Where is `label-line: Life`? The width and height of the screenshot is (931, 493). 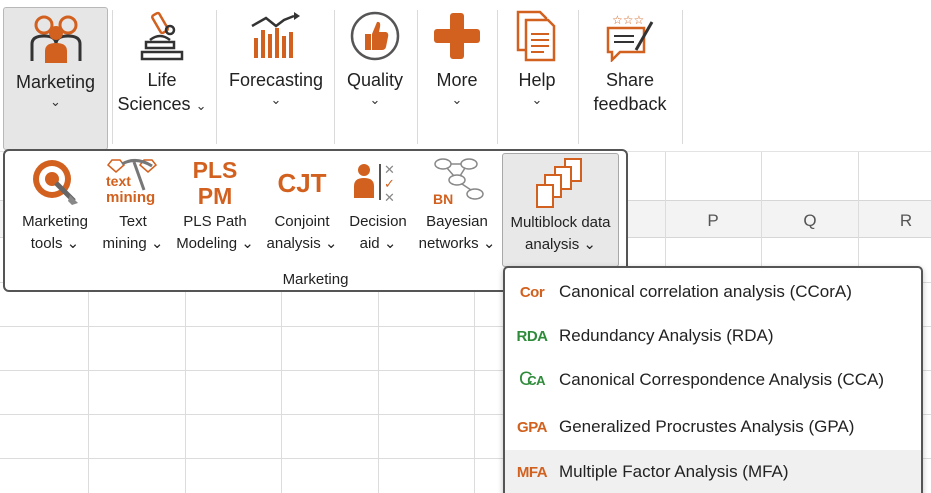
label-line: Life is located at coordinates (162, 80).